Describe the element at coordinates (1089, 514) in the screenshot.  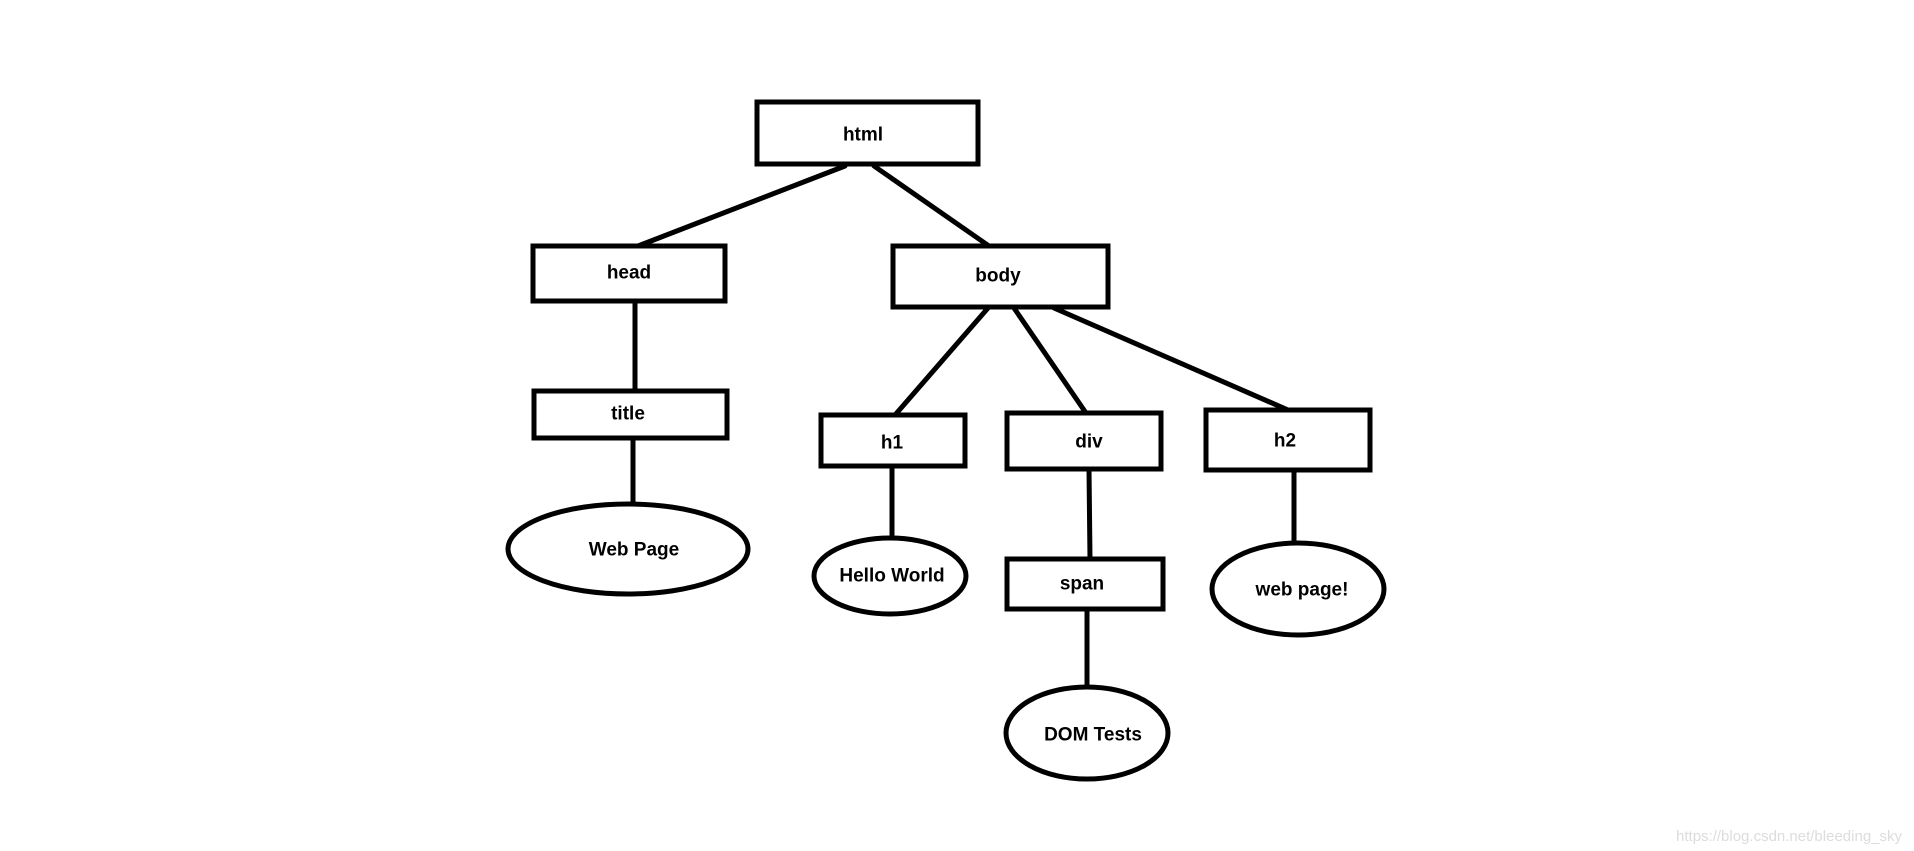
I see `edge-div-span` at that location.